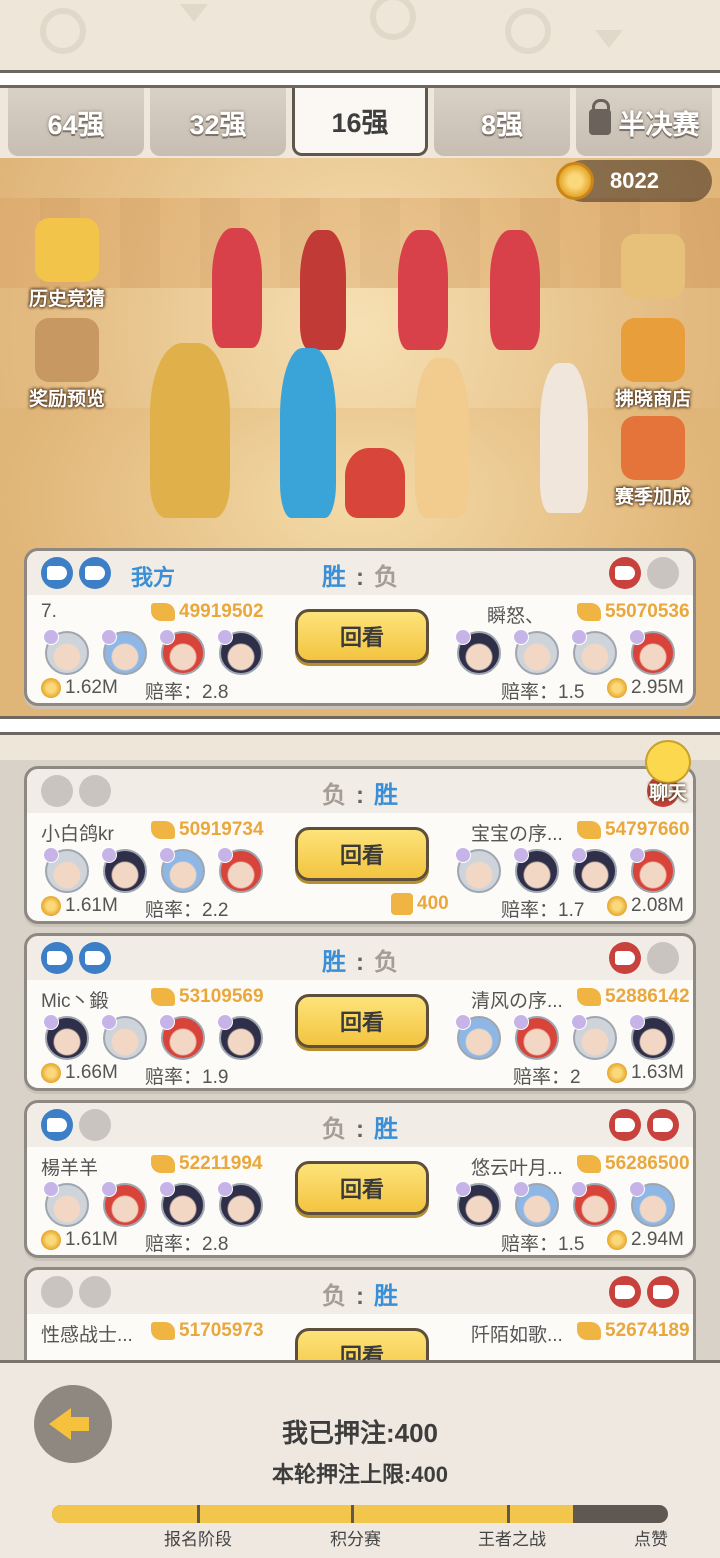 The width and height of the screenshot is (720, 1558). I want to click on match-result: 负:胜, so click(360, 1129).